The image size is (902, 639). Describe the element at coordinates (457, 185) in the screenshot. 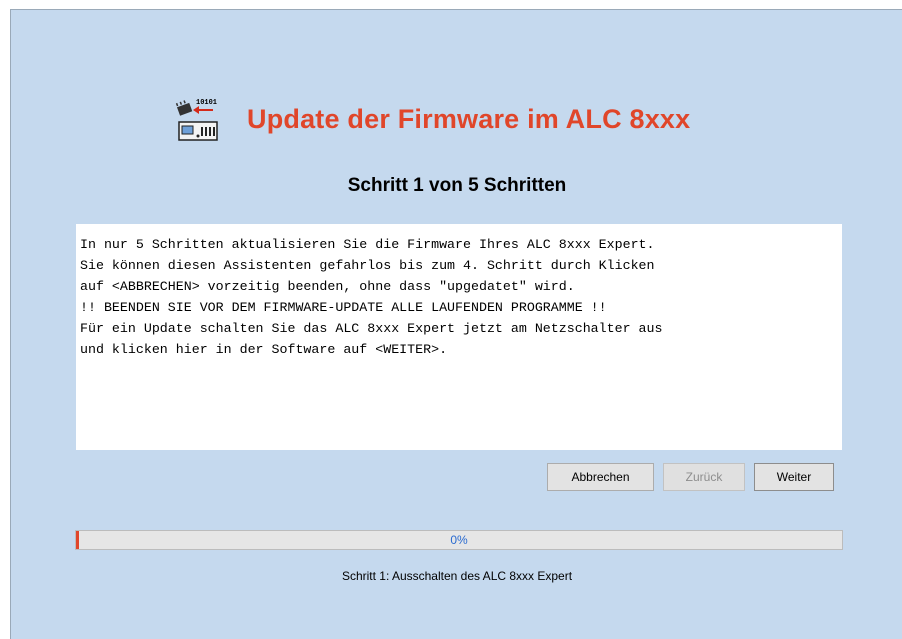

I see `step-heading: Schritt 1 von 5 Schritten` at that location.